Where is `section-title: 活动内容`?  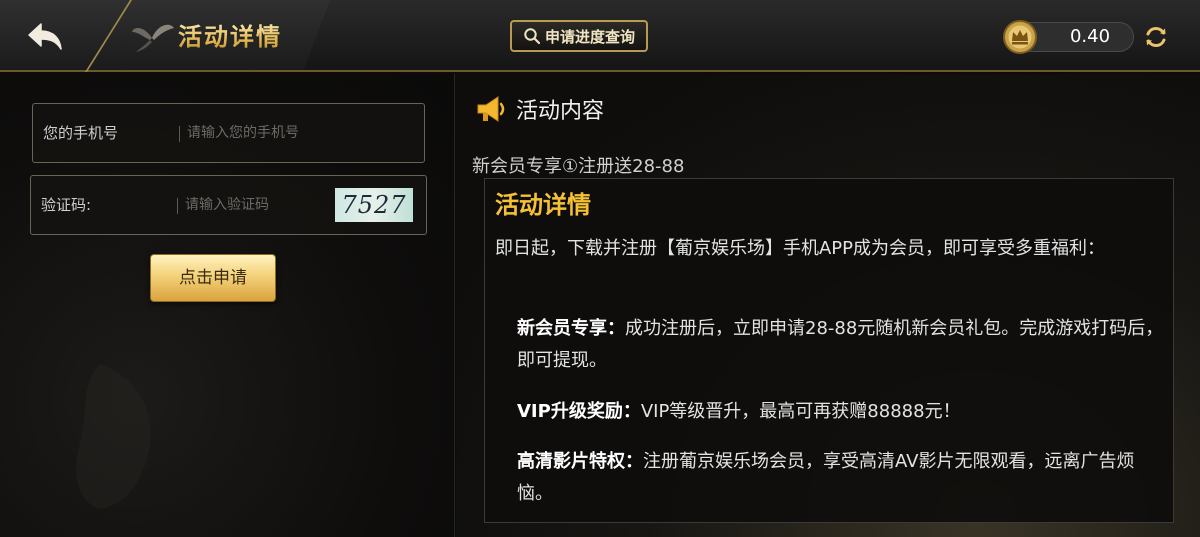 section-title: 活动内容 is located at coordinates (560, 111).